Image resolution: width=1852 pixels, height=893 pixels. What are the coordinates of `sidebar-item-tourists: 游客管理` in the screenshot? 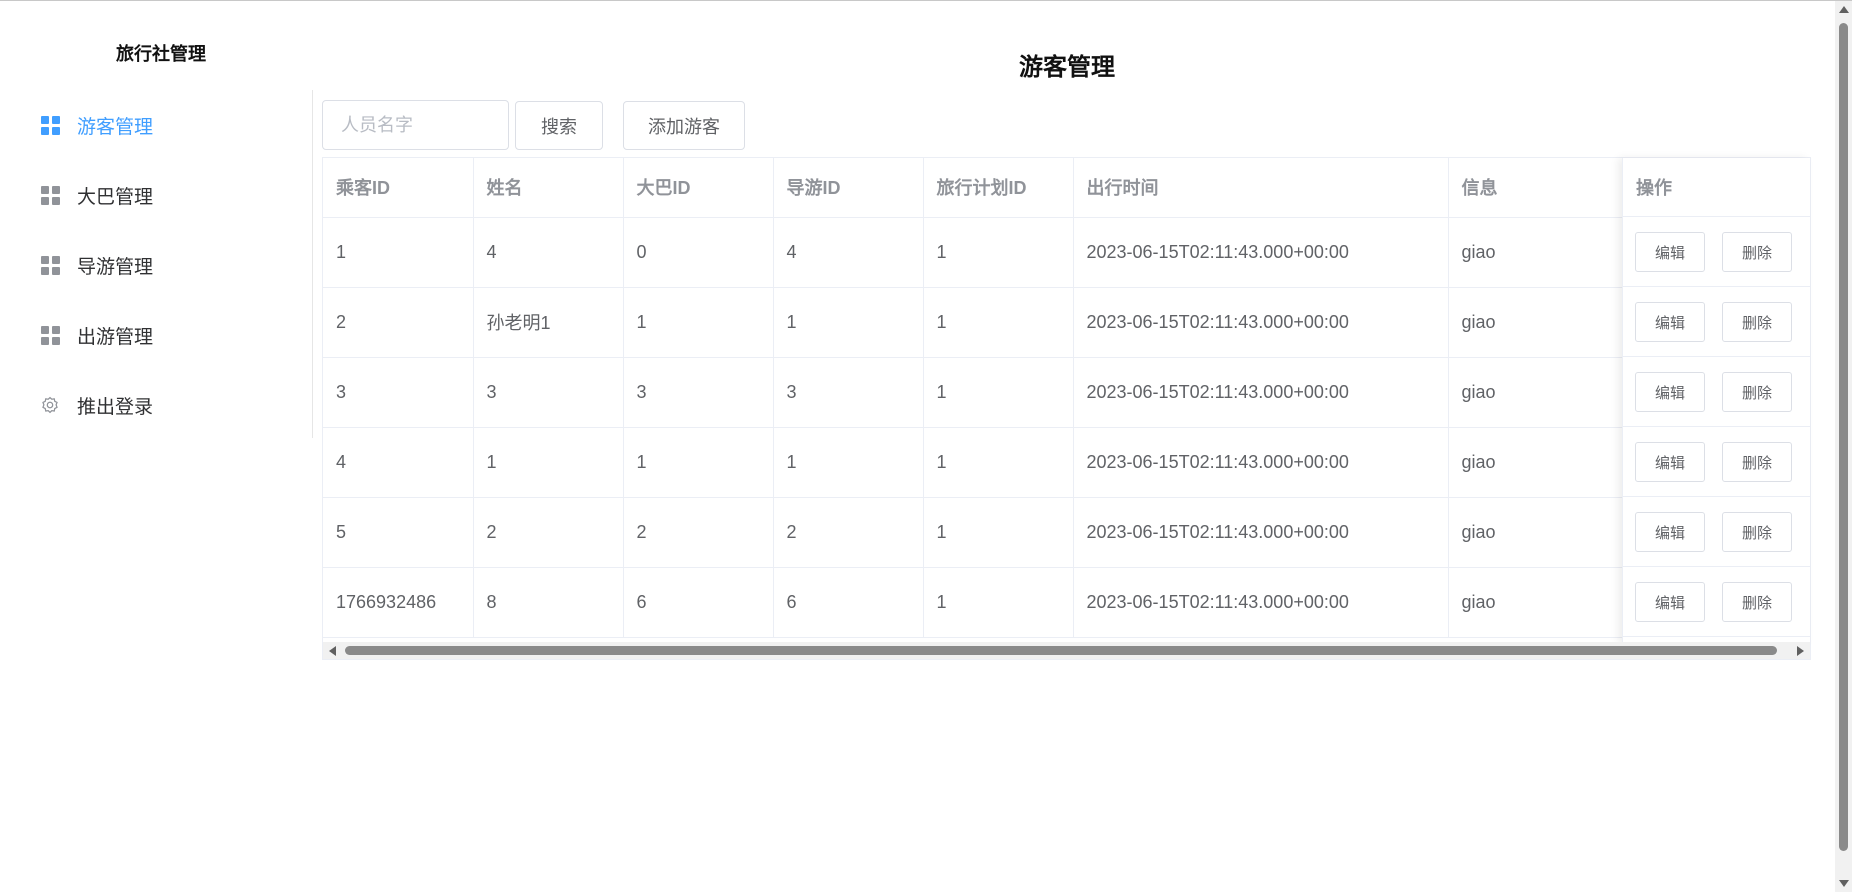 It's located at (155, 125).